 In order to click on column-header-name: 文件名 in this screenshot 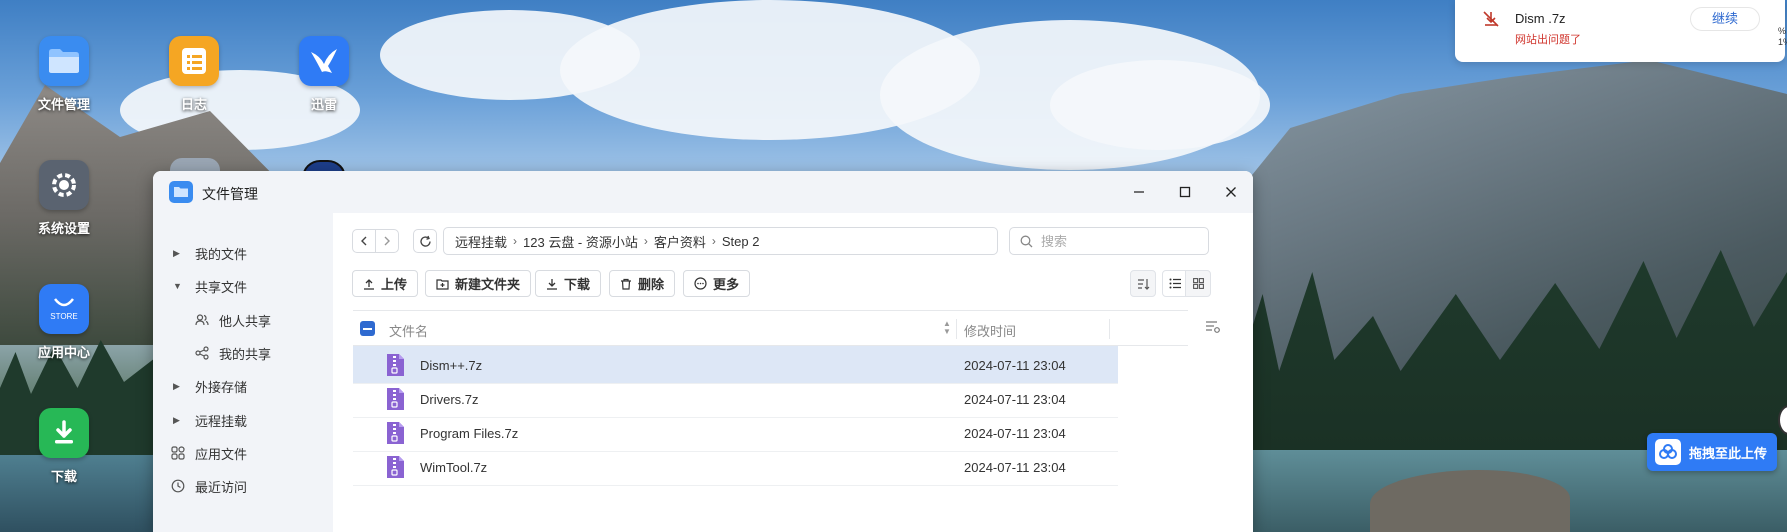, I will do `click(408, 330)`.